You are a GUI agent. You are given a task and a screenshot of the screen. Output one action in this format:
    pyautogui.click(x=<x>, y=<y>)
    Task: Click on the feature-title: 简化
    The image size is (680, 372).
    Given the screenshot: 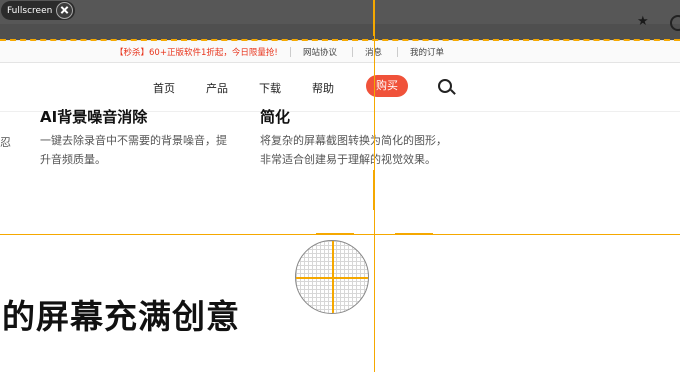 What is the action you would take?
    pyautogui.click(x=275, y=117)
    